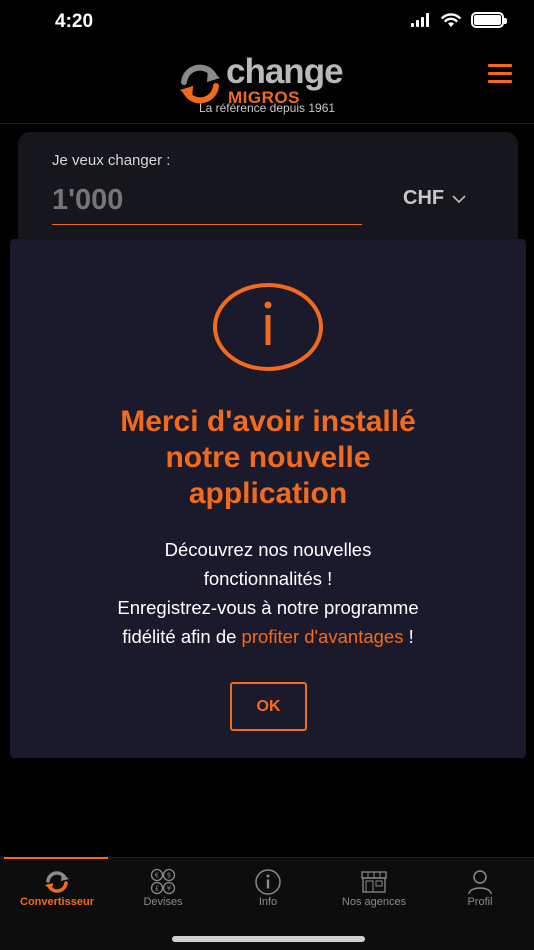  What do you see at coordinates (57, 882) in the screenshot?
I see `exchange-icon` at bounding box center [57, 882].